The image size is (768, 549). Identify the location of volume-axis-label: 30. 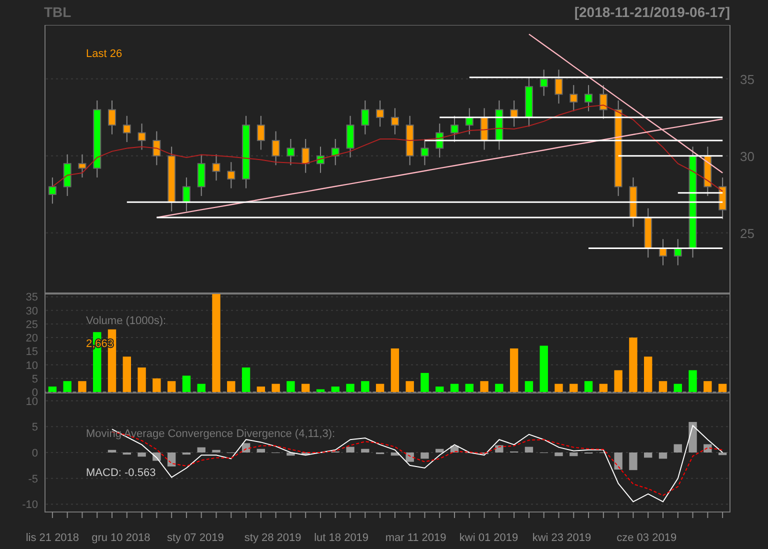
(32, 311).